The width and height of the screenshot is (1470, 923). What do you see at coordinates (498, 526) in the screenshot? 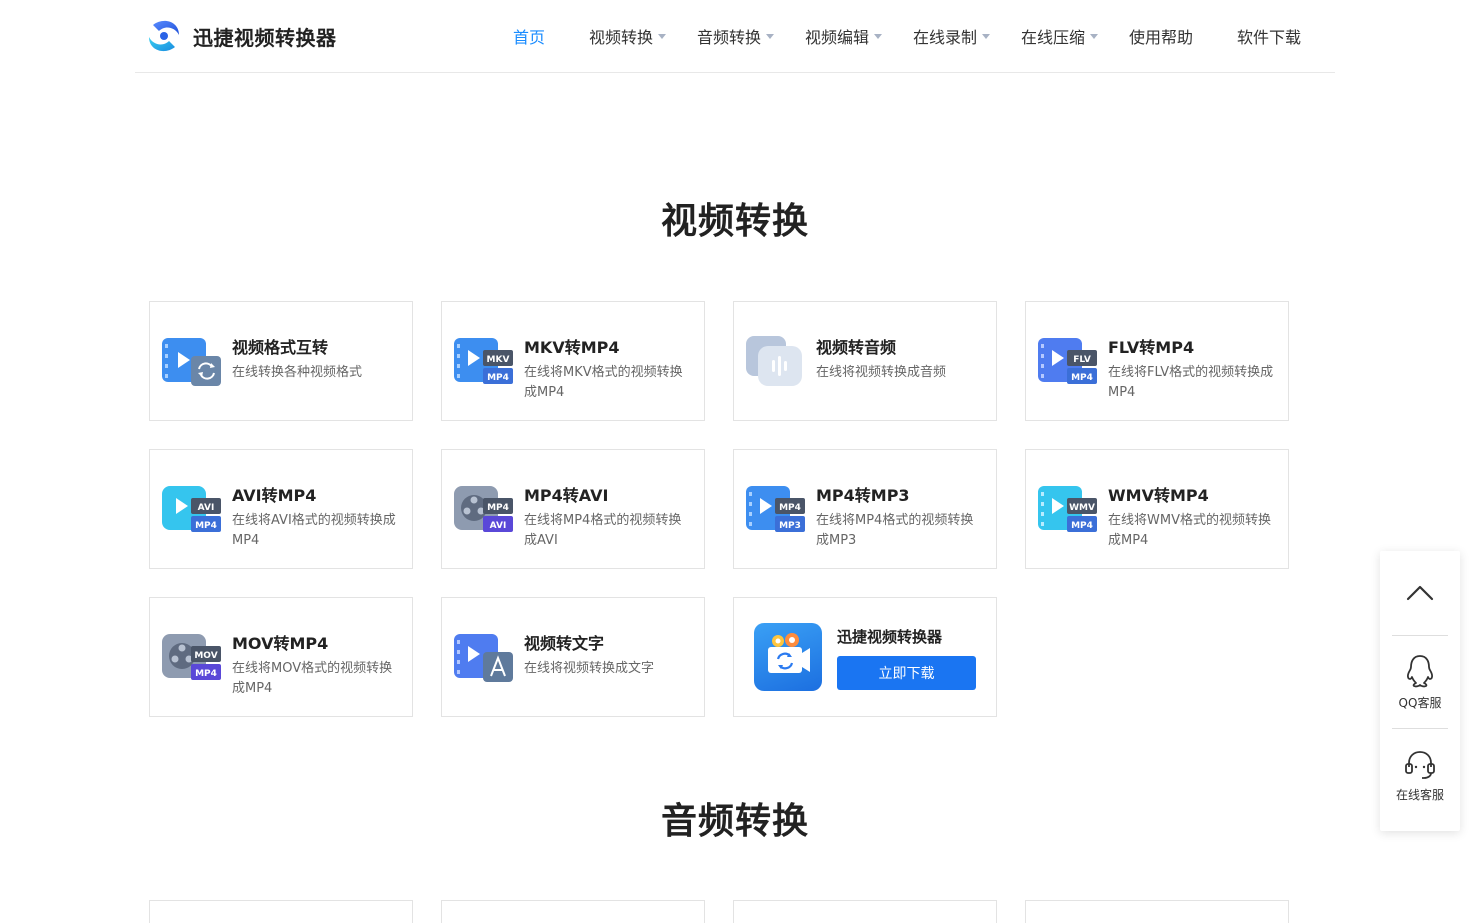
I see `mp4-to-avi-icon-to: AVI` at bounding box center [498, 526].